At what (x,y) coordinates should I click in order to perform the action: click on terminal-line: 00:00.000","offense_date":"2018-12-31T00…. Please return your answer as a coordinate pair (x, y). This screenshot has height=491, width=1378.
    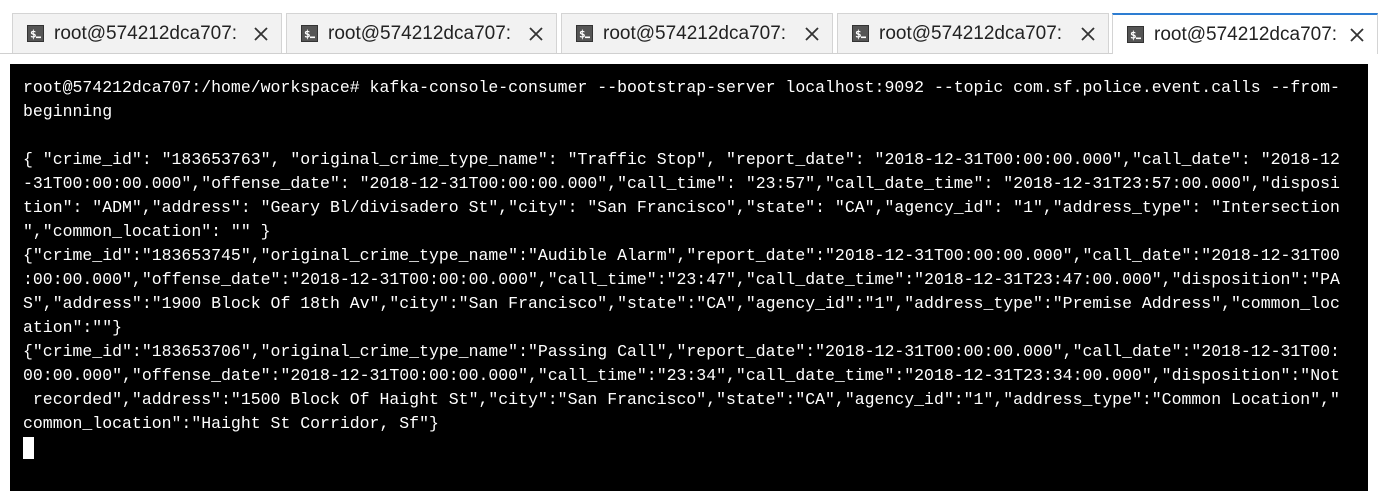
    Looking at the image, I should click on (681, 375).